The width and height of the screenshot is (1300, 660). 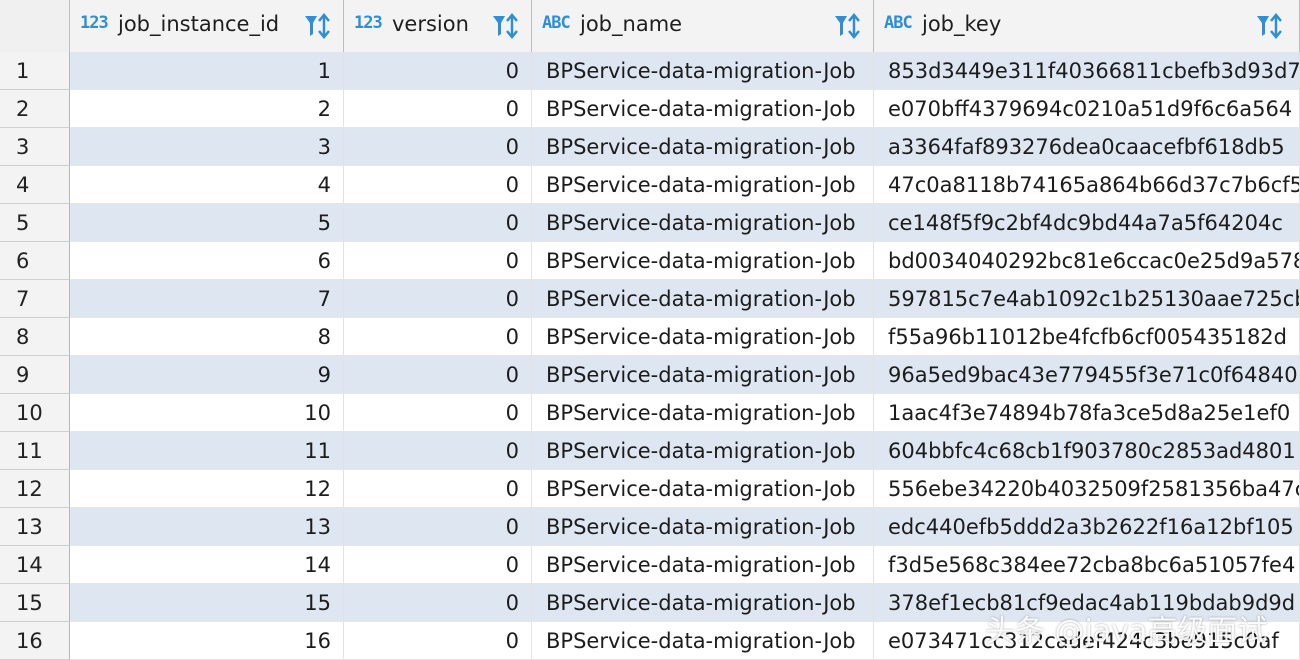 What do you see at coordinates (35, 26) in the screenshot?
I see `select-all-corner` at bounding box center [35, 26].